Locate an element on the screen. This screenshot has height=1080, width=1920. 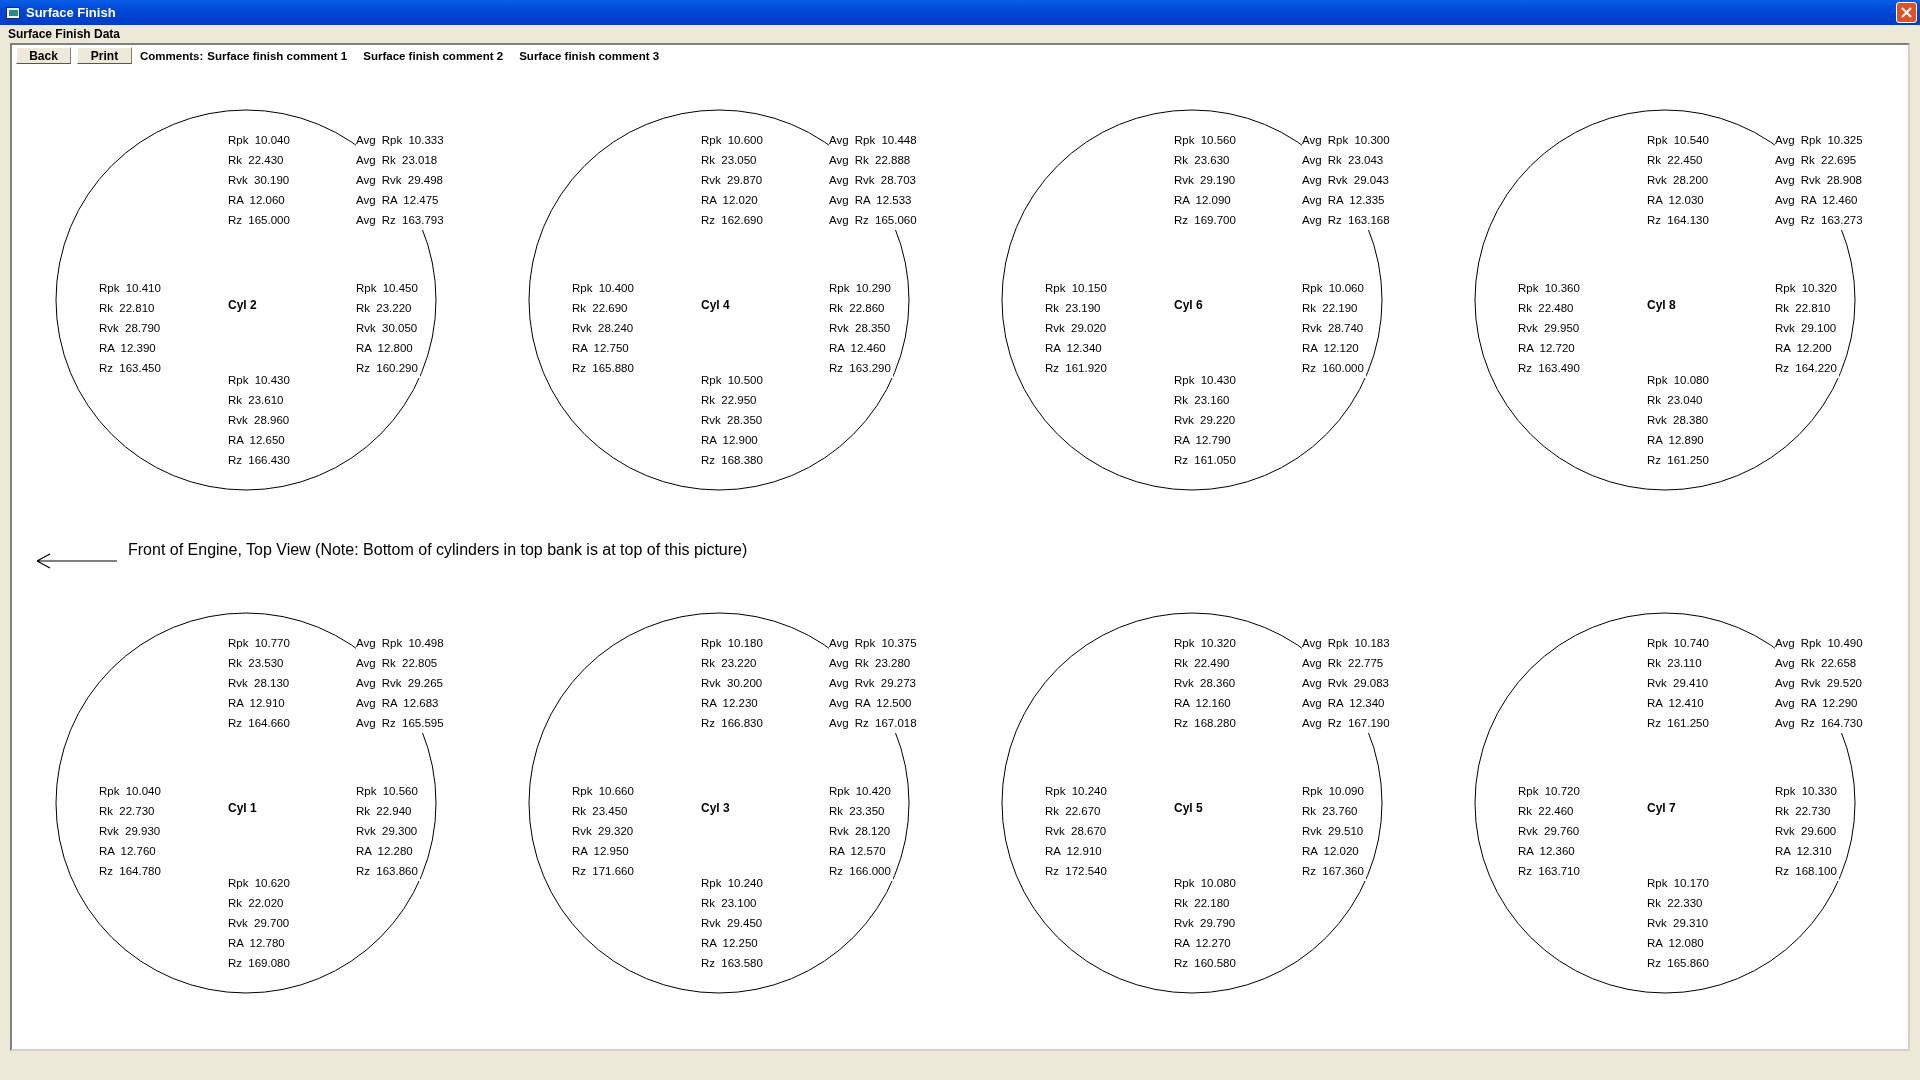
measurement-reading: Avg RA 12.683 is located at coordinates (398, 703).